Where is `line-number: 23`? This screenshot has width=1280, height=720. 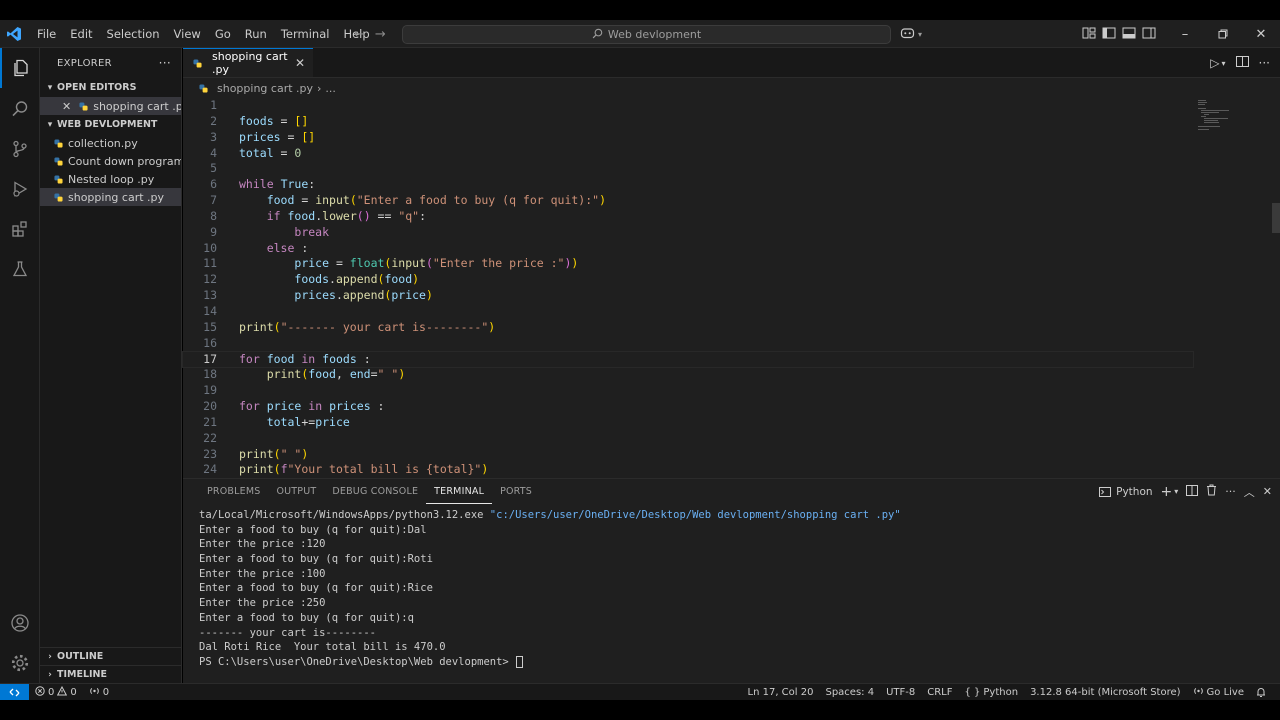 line-number: 23 is located at coordinates (210, 453).